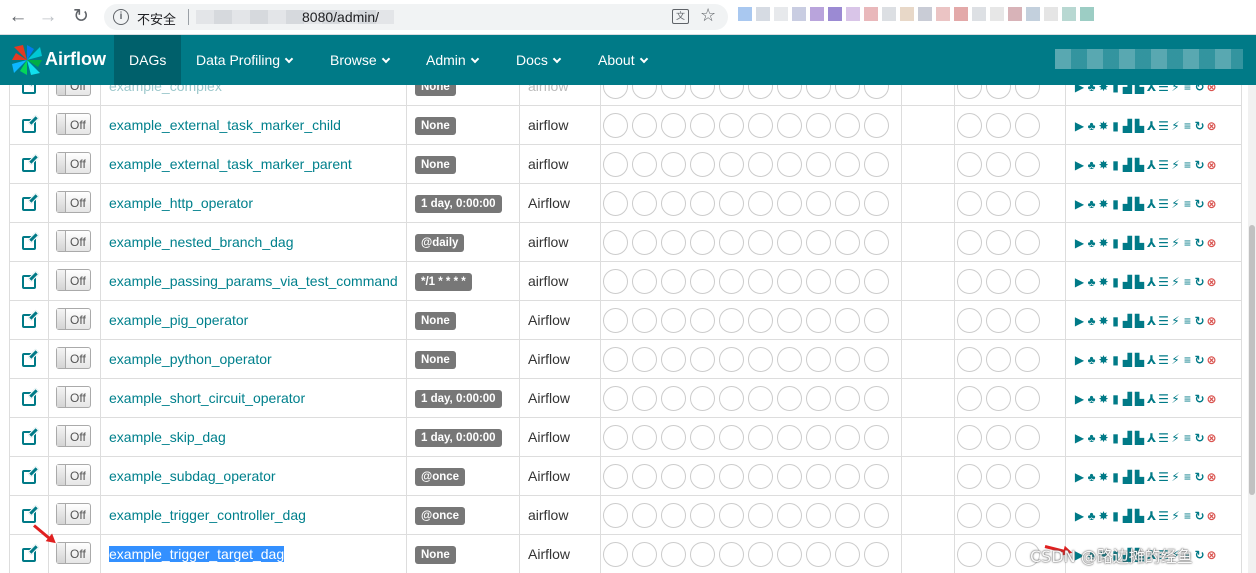  What do you see at coordinates (539, 60) in the screenshot?
I see `nav-docs: Docs` at bounding box center [539, 60].